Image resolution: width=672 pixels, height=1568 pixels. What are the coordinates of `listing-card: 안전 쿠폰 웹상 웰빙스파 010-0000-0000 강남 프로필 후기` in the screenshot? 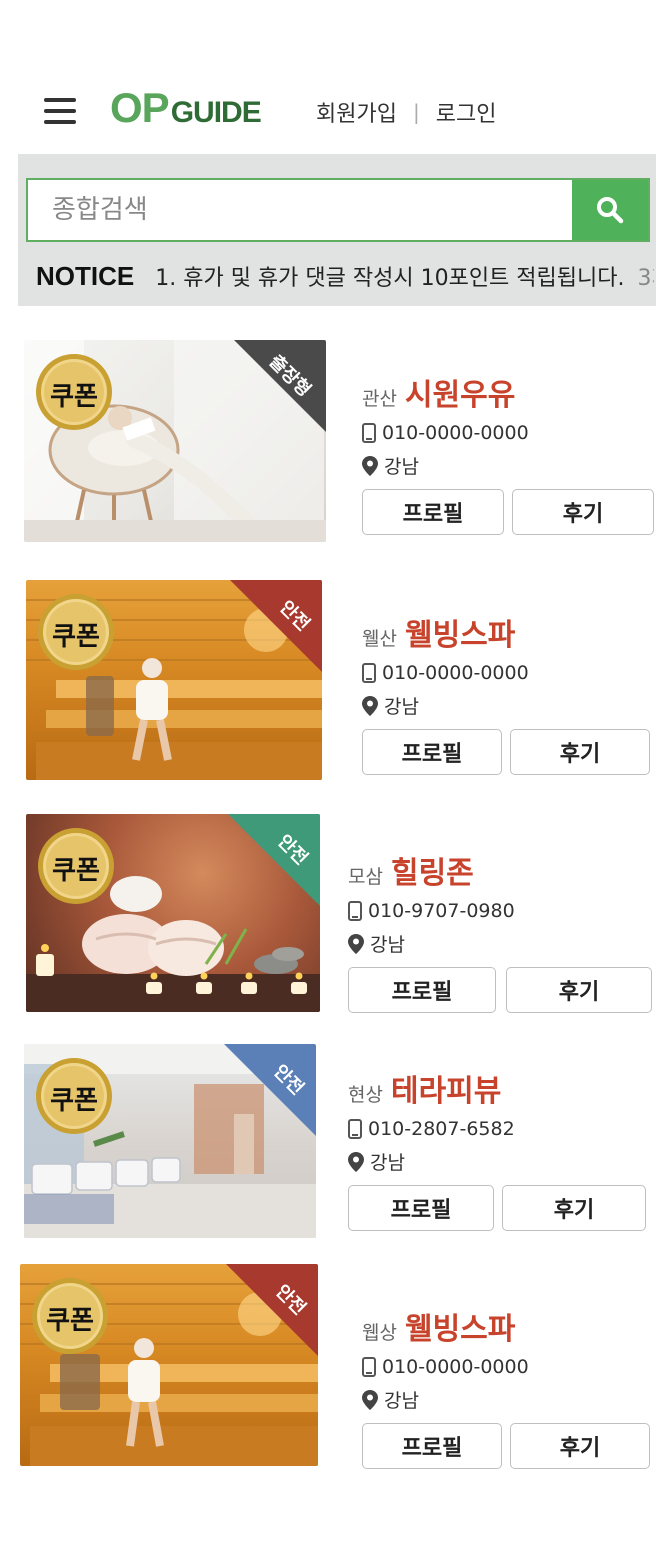 It's located at (336, 1367).